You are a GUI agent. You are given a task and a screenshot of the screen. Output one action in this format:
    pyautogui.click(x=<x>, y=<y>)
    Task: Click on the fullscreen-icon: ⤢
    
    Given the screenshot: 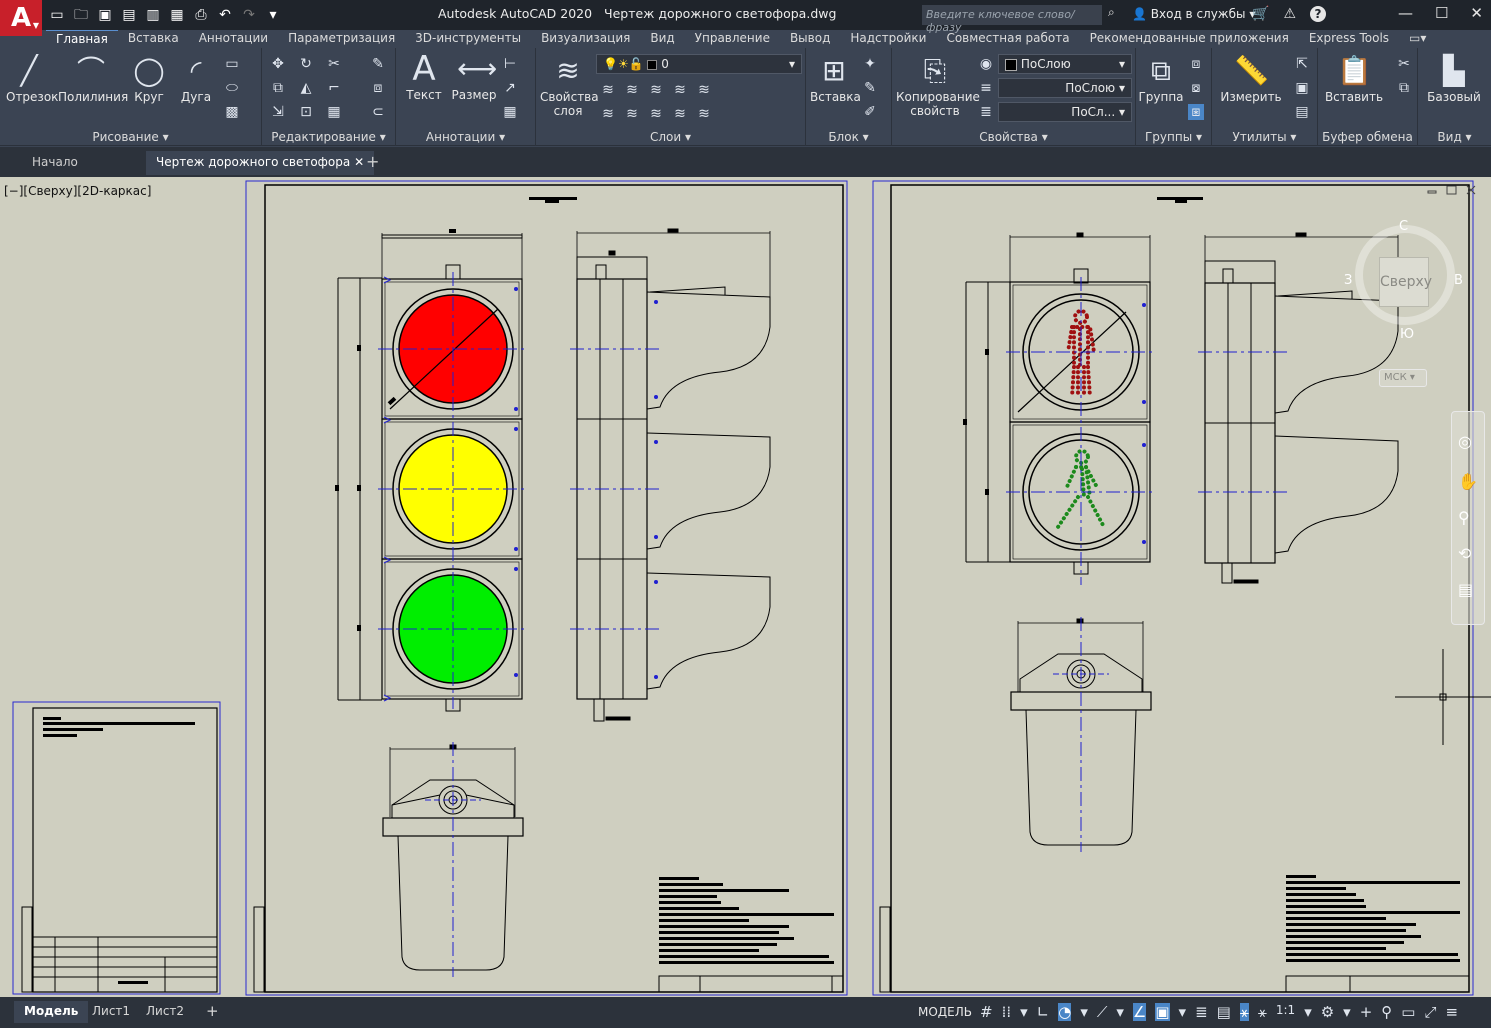 What is the action you would take?
    pyautogui.click(x=1430, y=1012)
    